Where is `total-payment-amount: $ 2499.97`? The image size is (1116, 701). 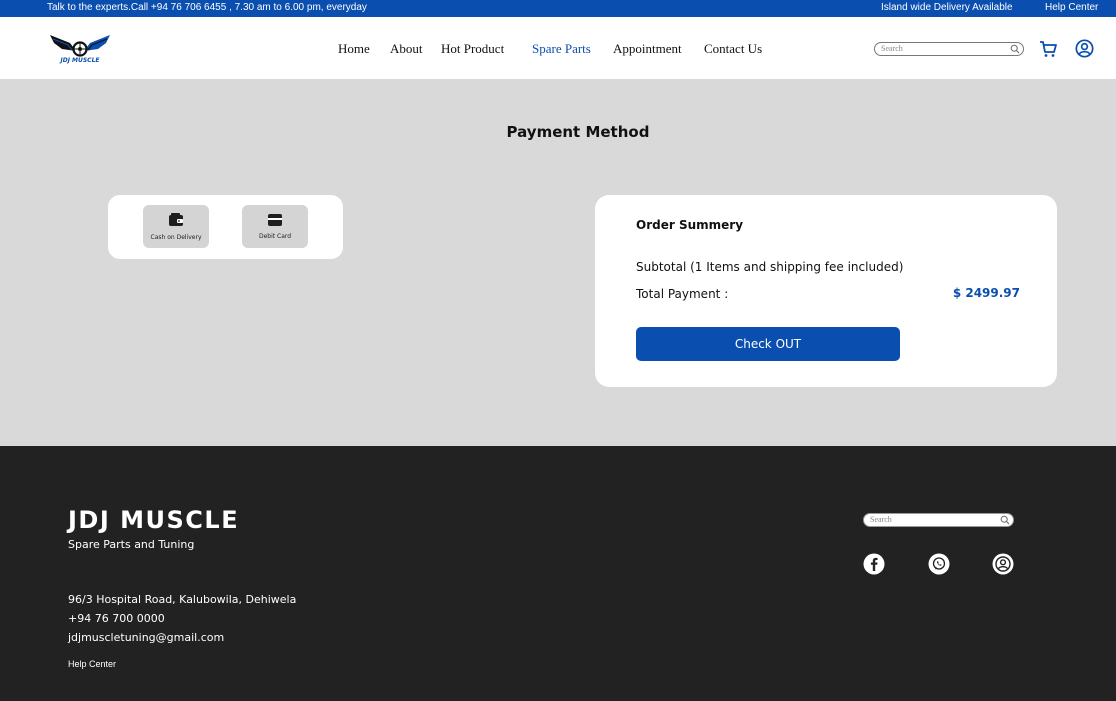
total-payment-amount: $ 2499.97 is located at coordinates (986, 293).